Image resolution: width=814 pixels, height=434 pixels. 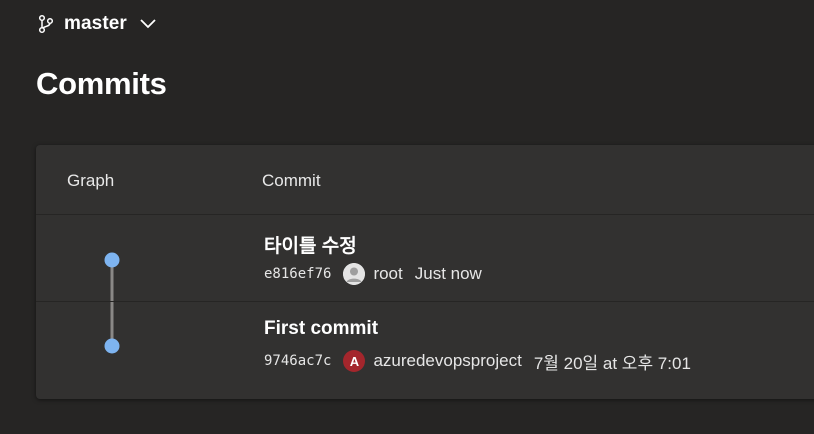 I want to click on avatar: A, so click(x=354, y=361).